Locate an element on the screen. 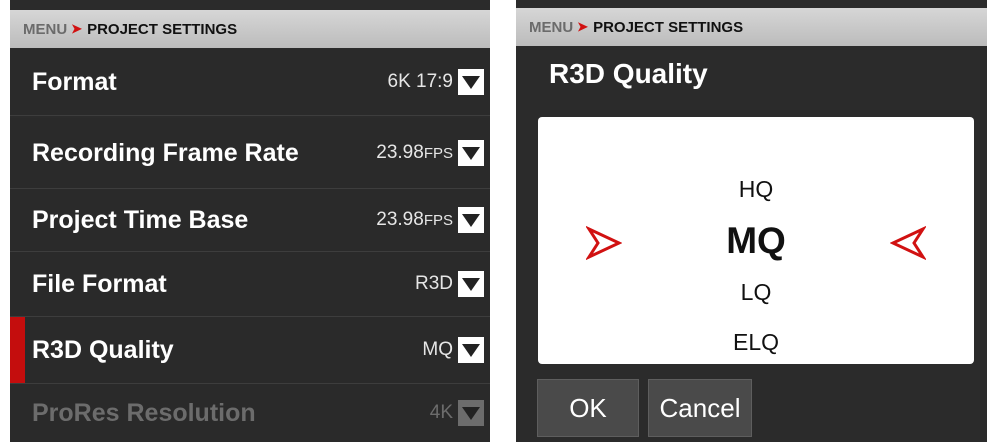 The height and width of the screenshot is (442, 987). setting-label: Recording Frame Rate is located at coordinates (165, 152).